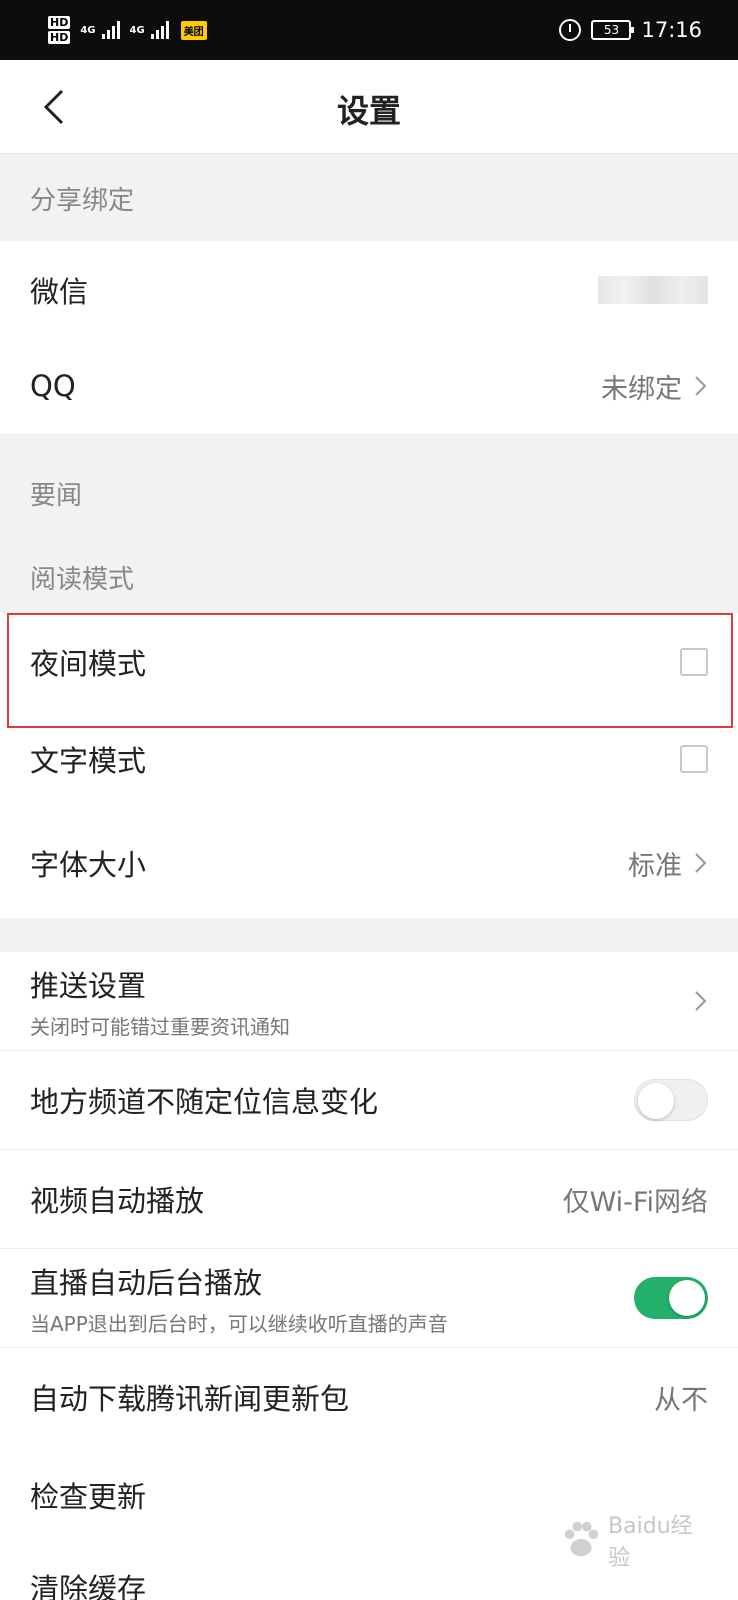 The width and height of the screenshot is (738, 1600). Describe the element at coordinates (369, 661) in the screenshot. I see `row-night-mode: 夜间模式` at that location.